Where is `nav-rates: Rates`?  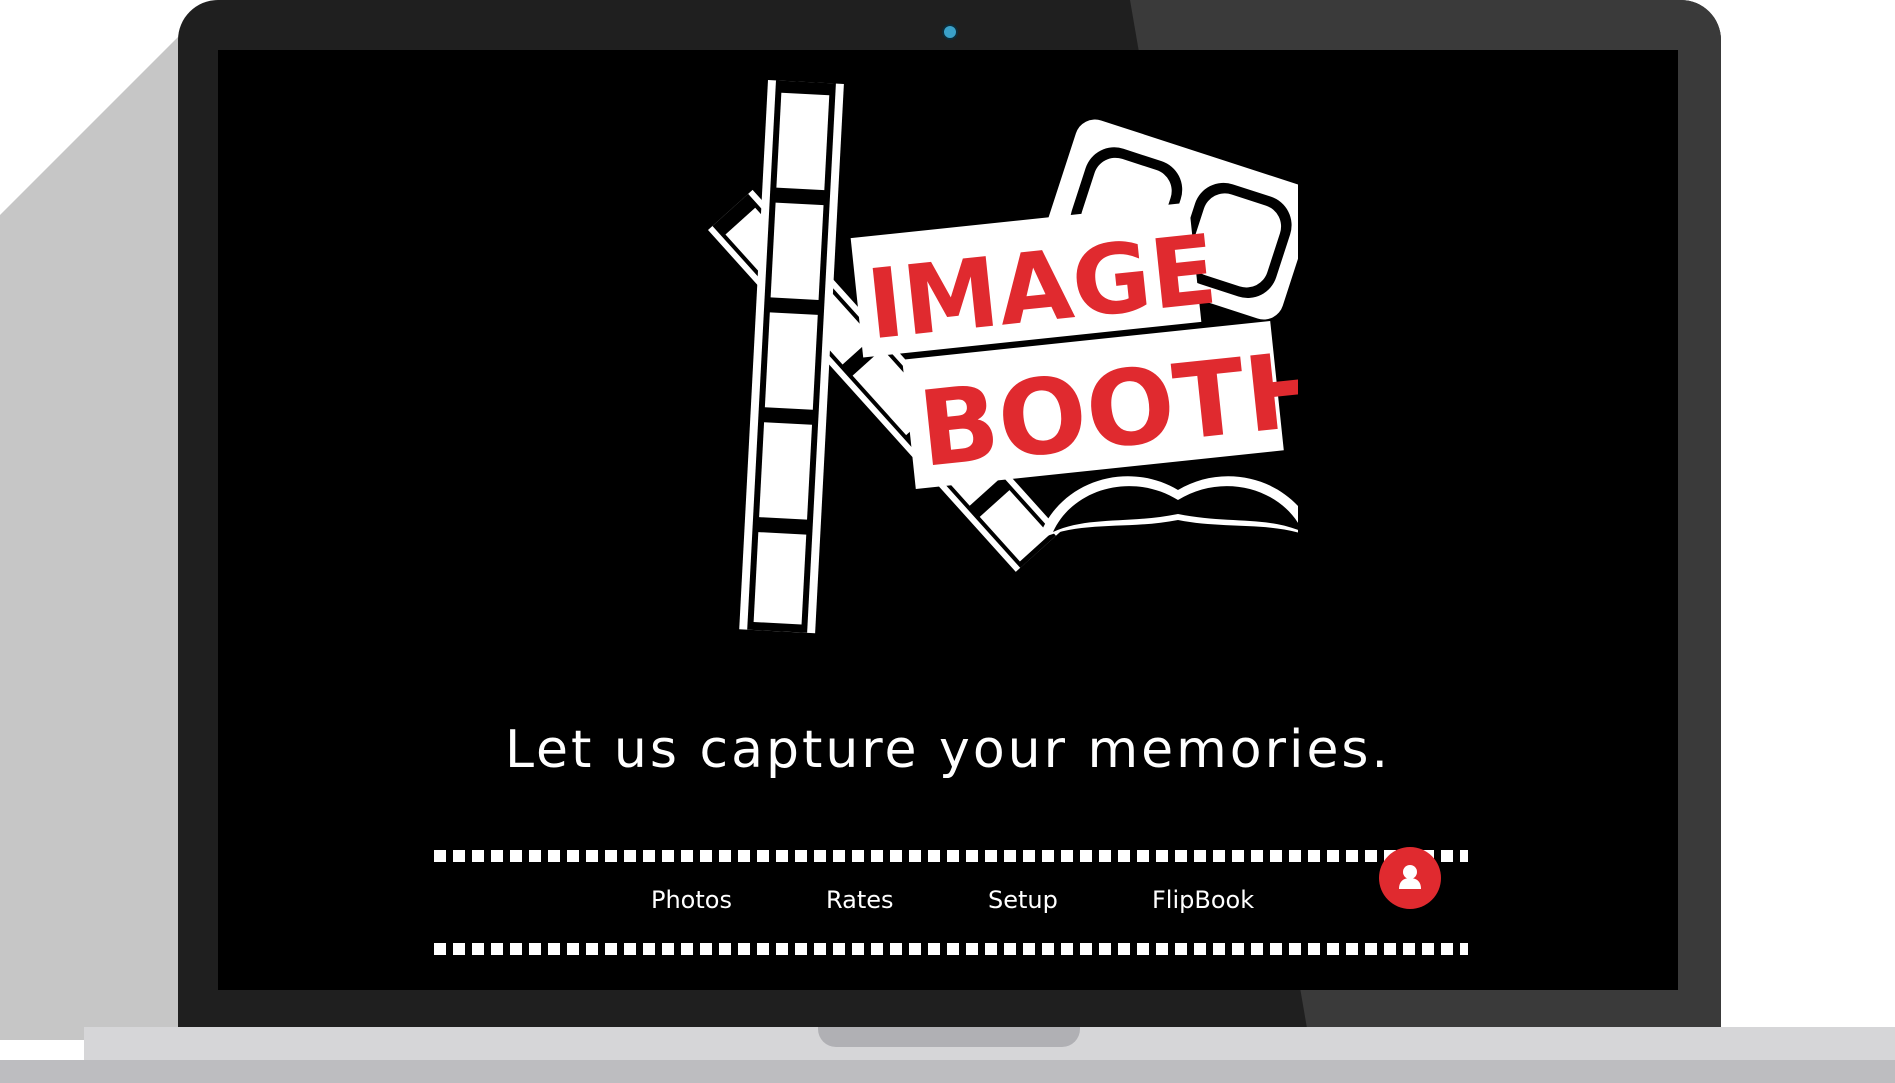 nav-rates: Rates is located at coordinates (860, 900).